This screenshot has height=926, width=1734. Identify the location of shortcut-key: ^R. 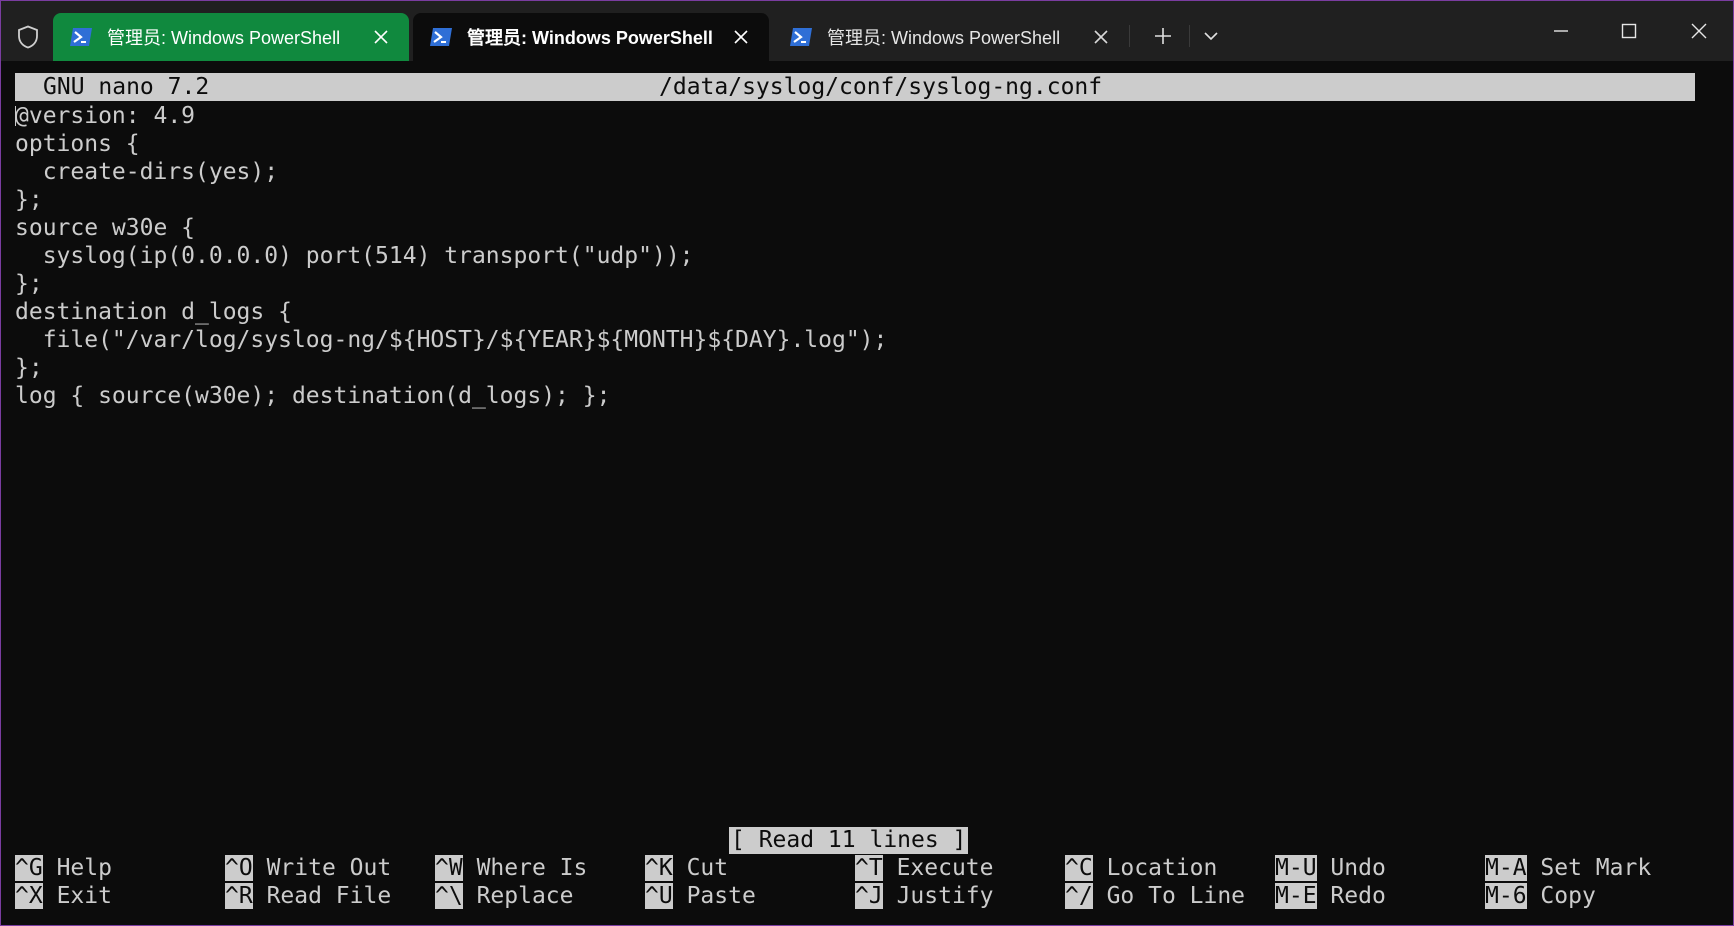
(239, 896).